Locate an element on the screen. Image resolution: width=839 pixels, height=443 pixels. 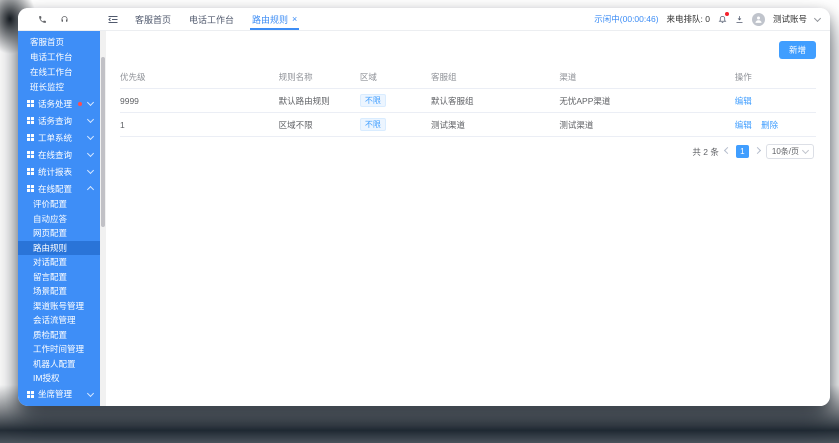
softphone-controls is located at coordinates (57, 19).